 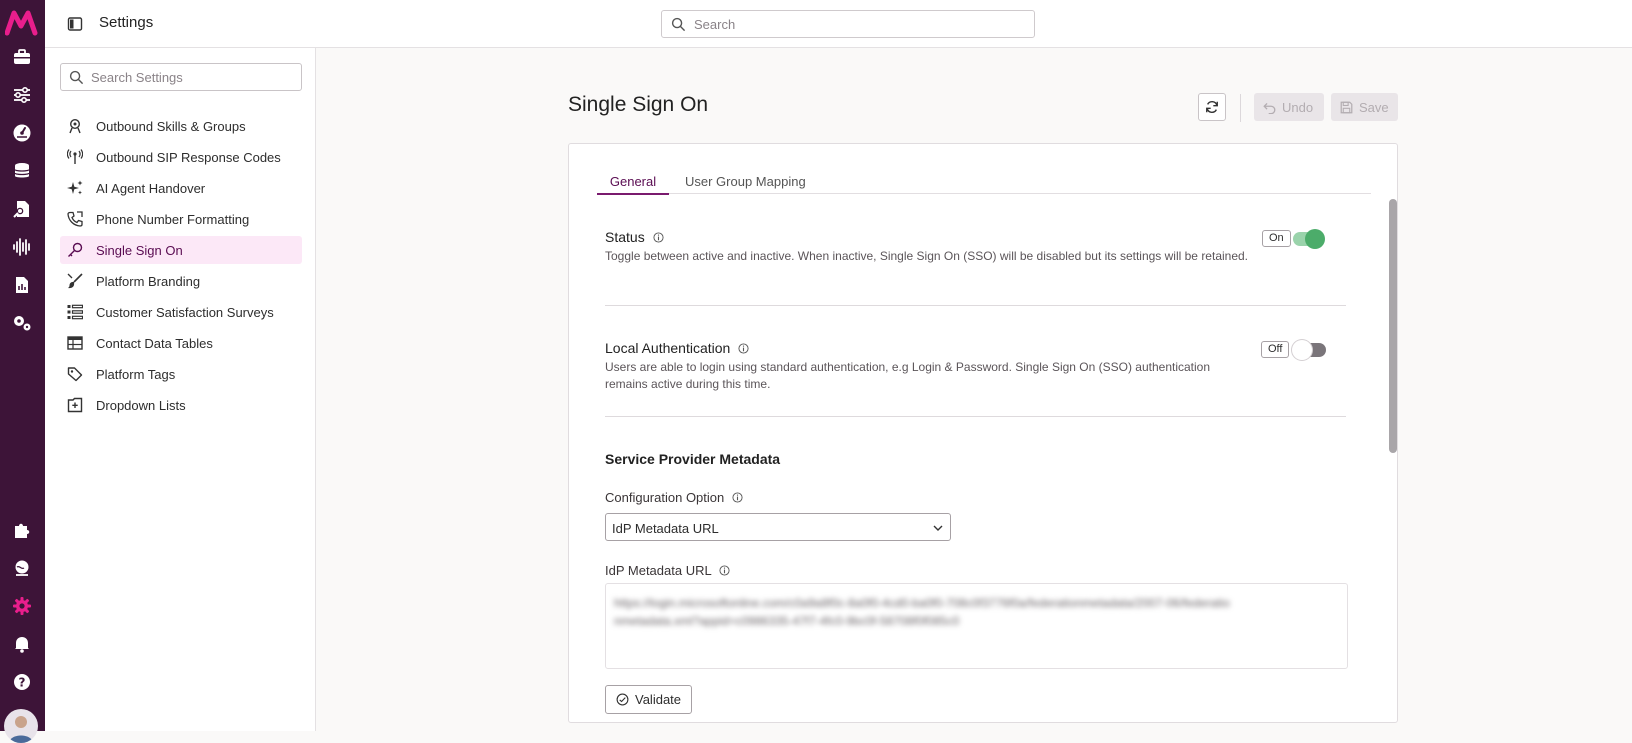 What do you see at coordinates (1374, 107) in the screenshot?
I see `save-label: Save` at bounding box center [1374, 107].